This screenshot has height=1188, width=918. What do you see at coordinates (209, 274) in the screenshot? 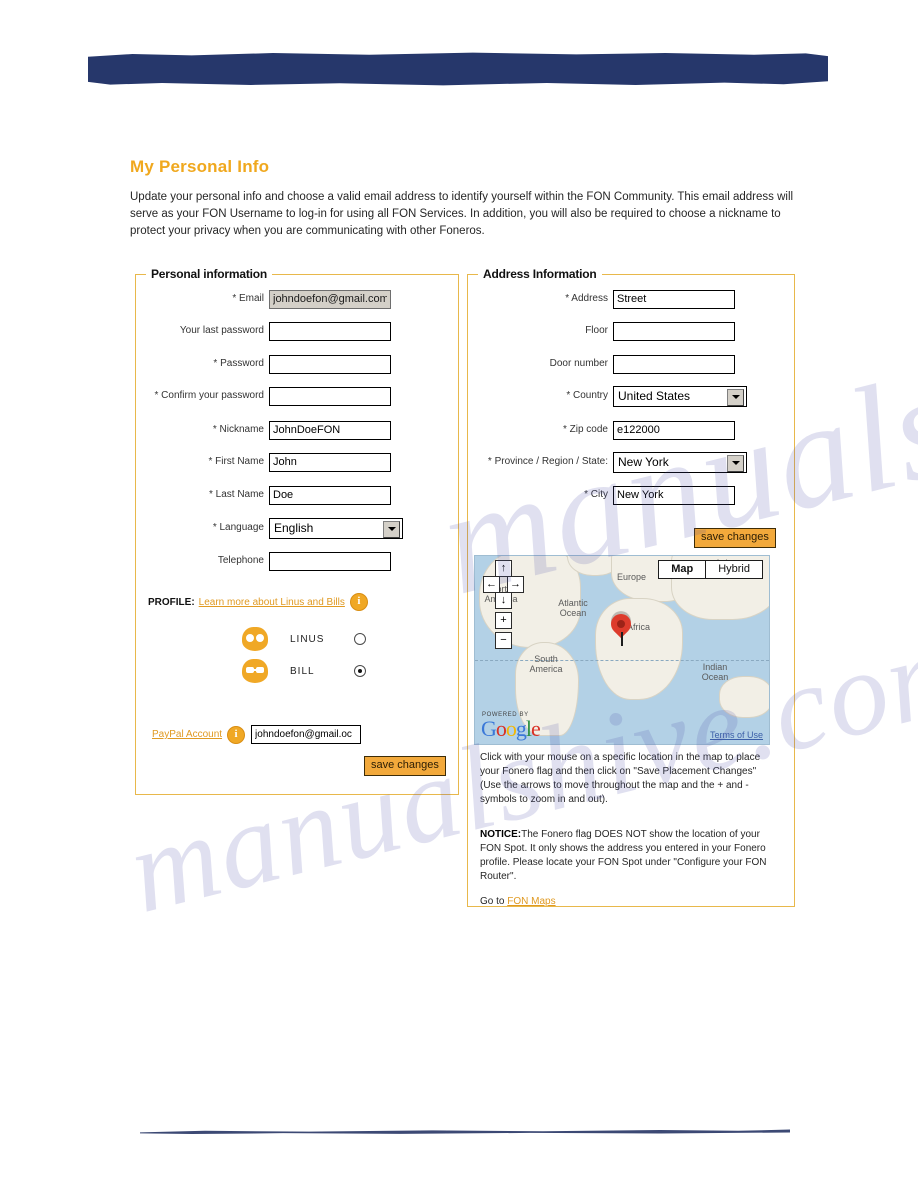
I see `personal-information-legend: Personal information` at bounding box center [209, 274].